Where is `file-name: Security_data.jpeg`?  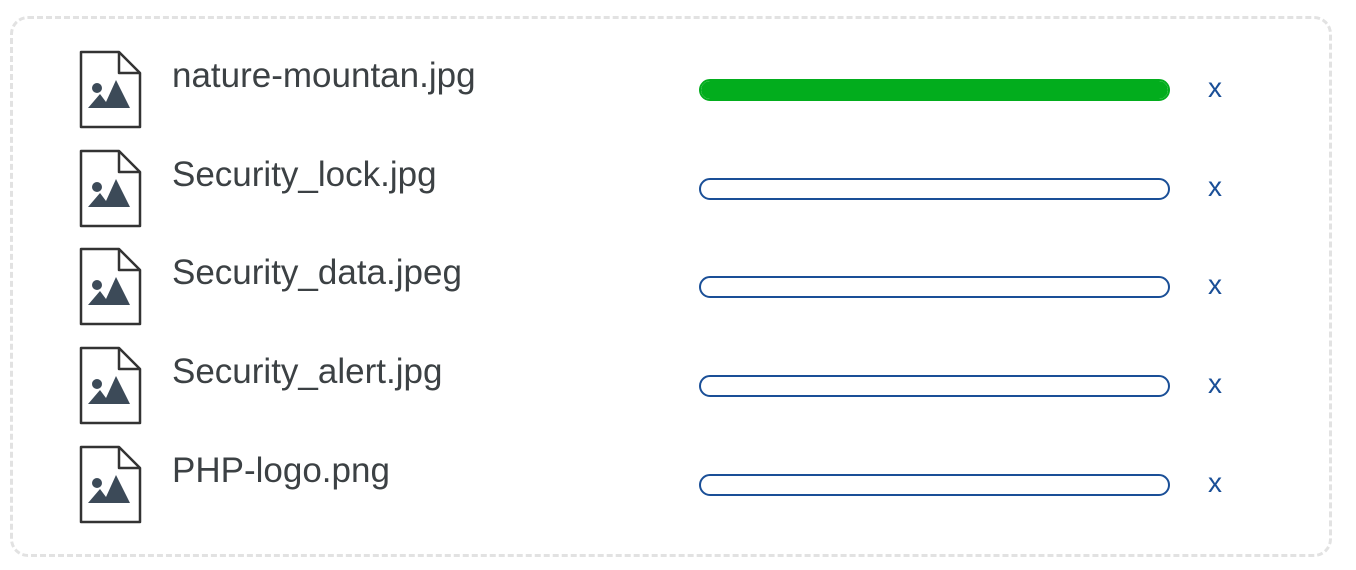 file-name: Security_data.jpeg is located at coordinates (317, 272).